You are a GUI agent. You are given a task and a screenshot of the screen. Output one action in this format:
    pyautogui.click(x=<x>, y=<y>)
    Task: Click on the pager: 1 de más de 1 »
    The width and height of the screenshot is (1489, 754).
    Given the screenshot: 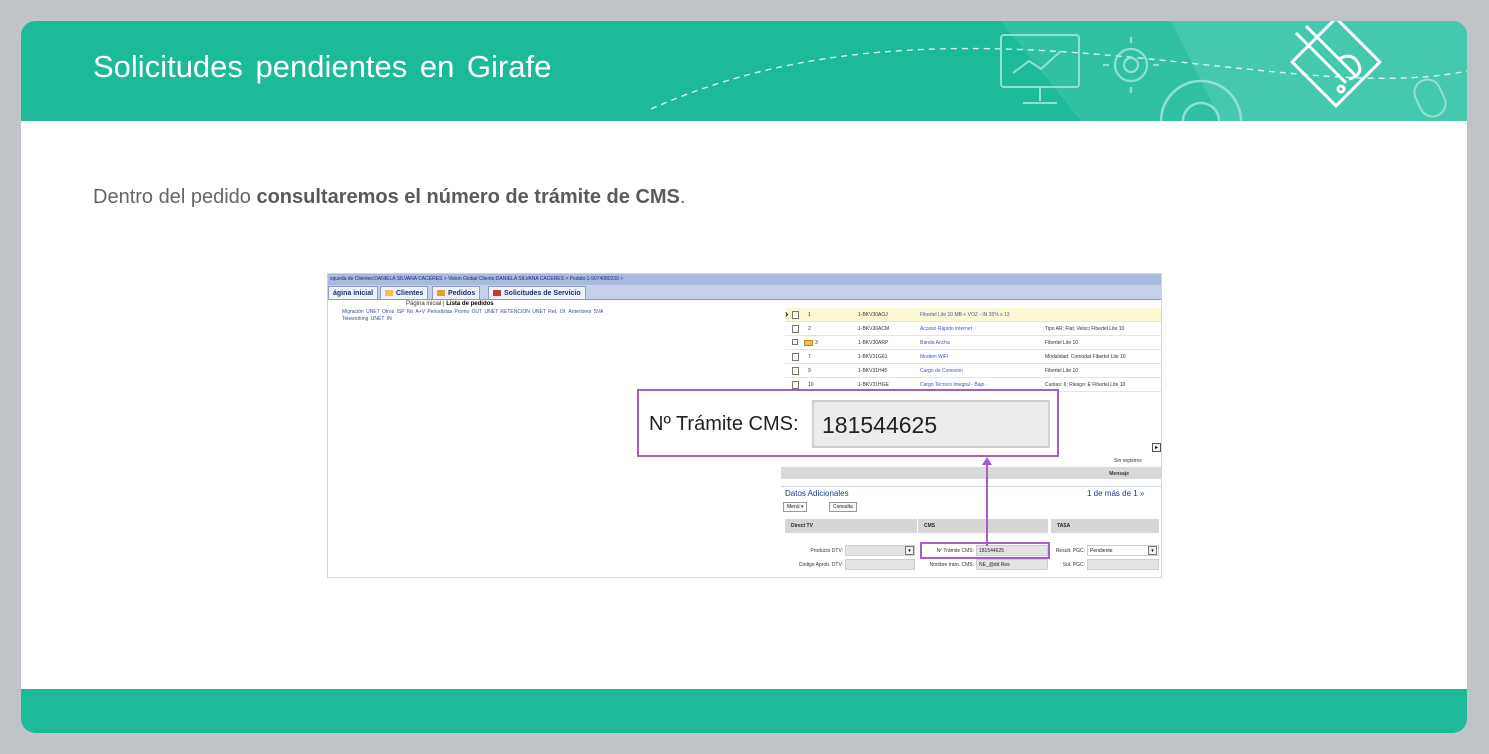 What is the action you would take?
    pyautogui.click(x=1115, y=493)
    